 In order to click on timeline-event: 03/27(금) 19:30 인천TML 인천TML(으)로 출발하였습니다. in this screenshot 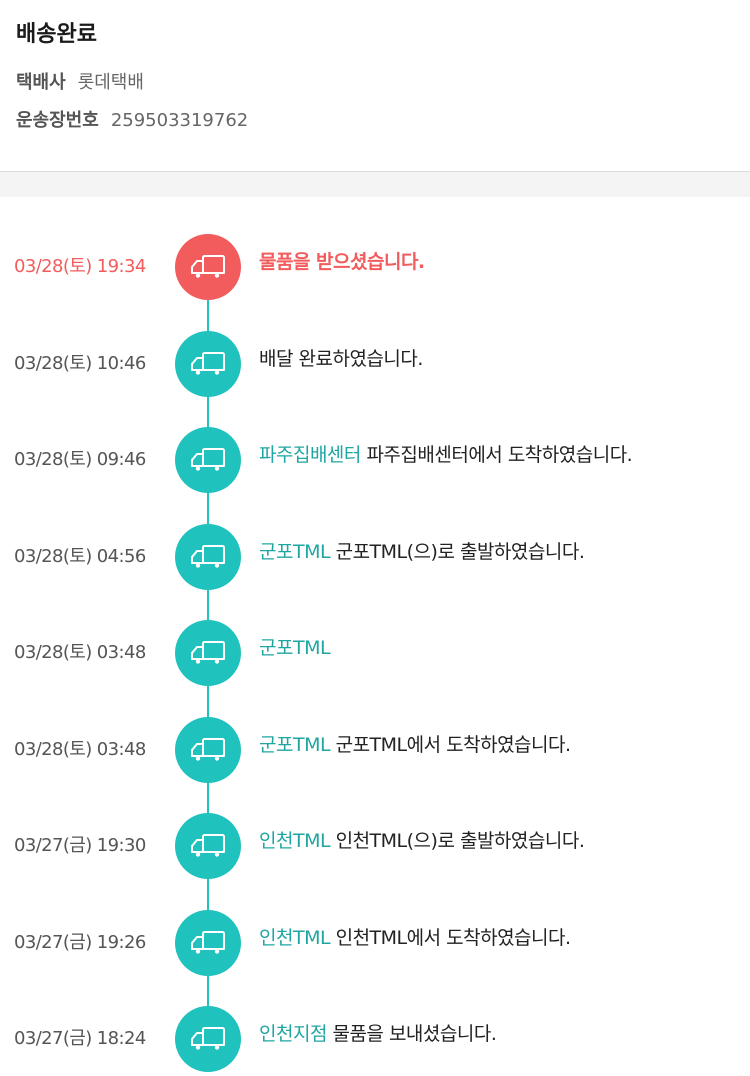, I will do `click(375, 846)`.